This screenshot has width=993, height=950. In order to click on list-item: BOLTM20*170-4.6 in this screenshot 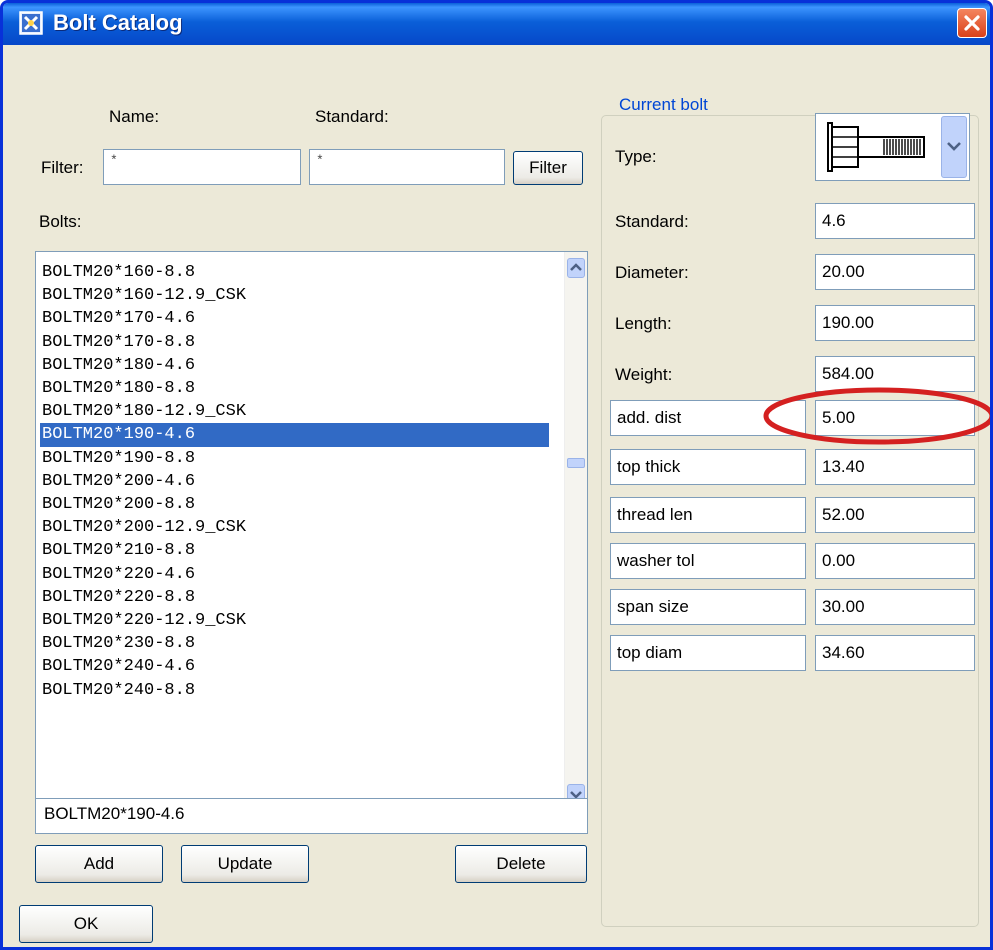, I will do `click(118, 319)`.